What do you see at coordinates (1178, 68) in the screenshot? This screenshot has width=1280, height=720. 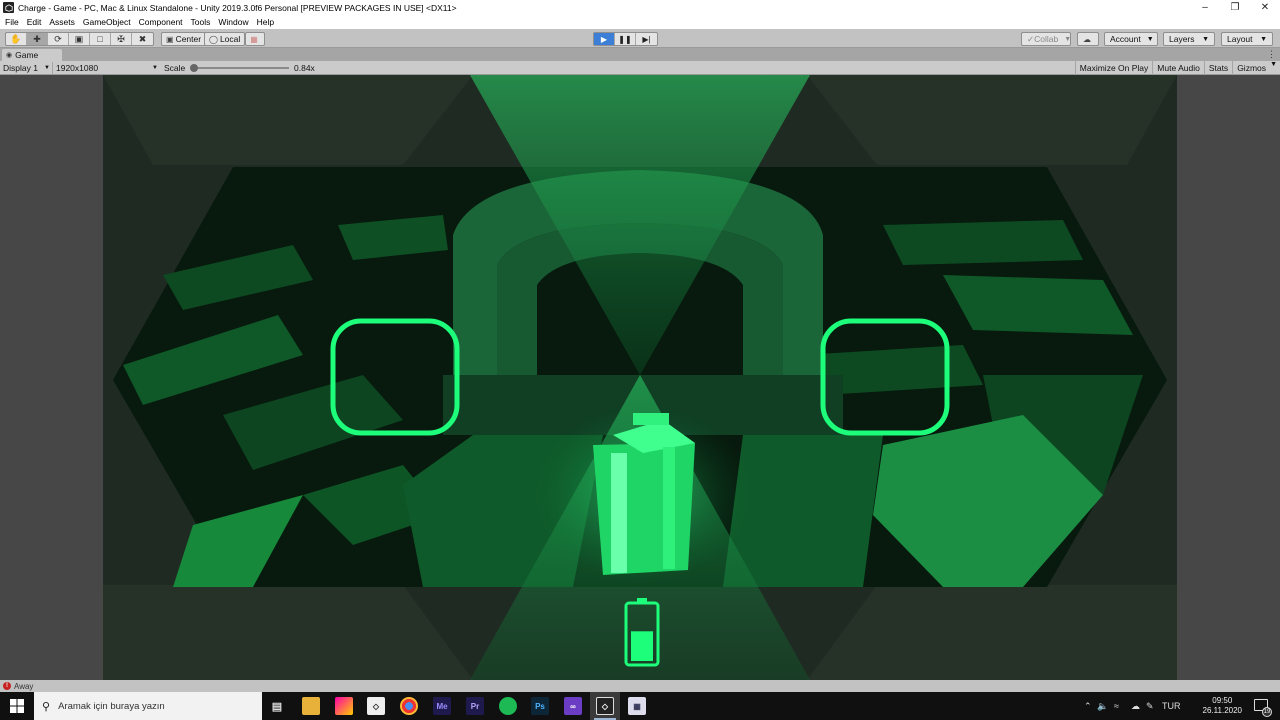 I see `mute-audio-toggle: Mute Audio` at bounding box center [1178, 68].